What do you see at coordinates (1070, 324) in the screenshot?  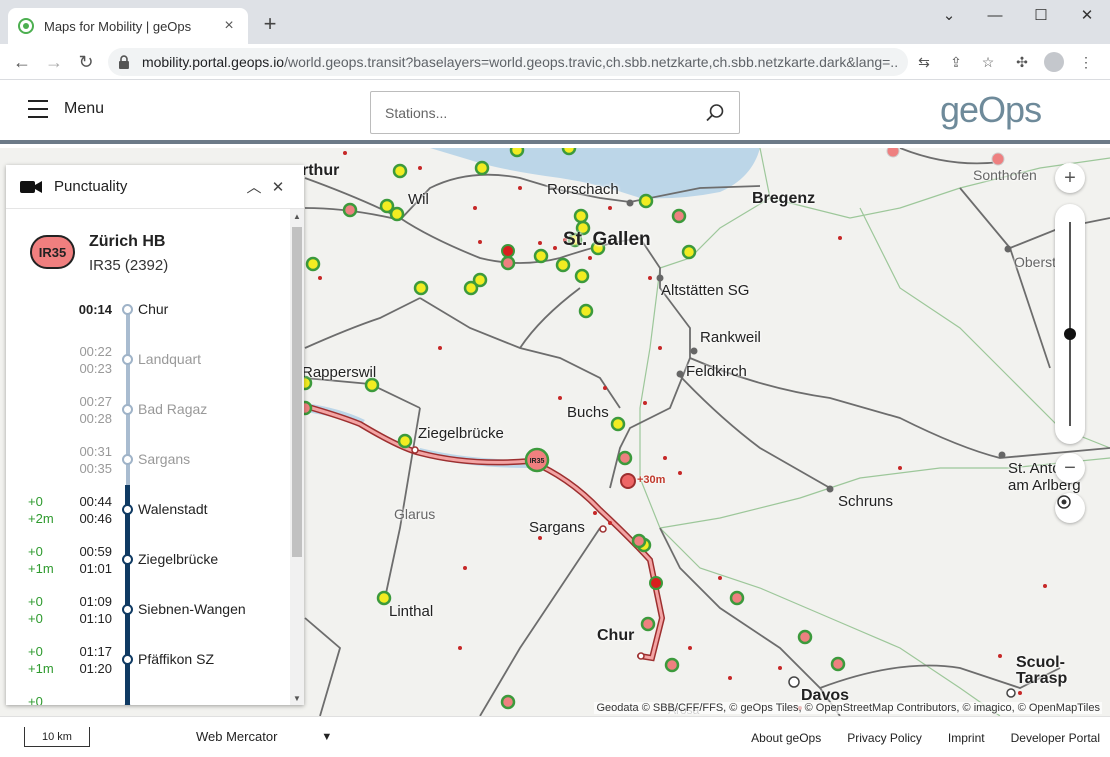 I see `zoom-slider` at bounding box center [1070, 324].